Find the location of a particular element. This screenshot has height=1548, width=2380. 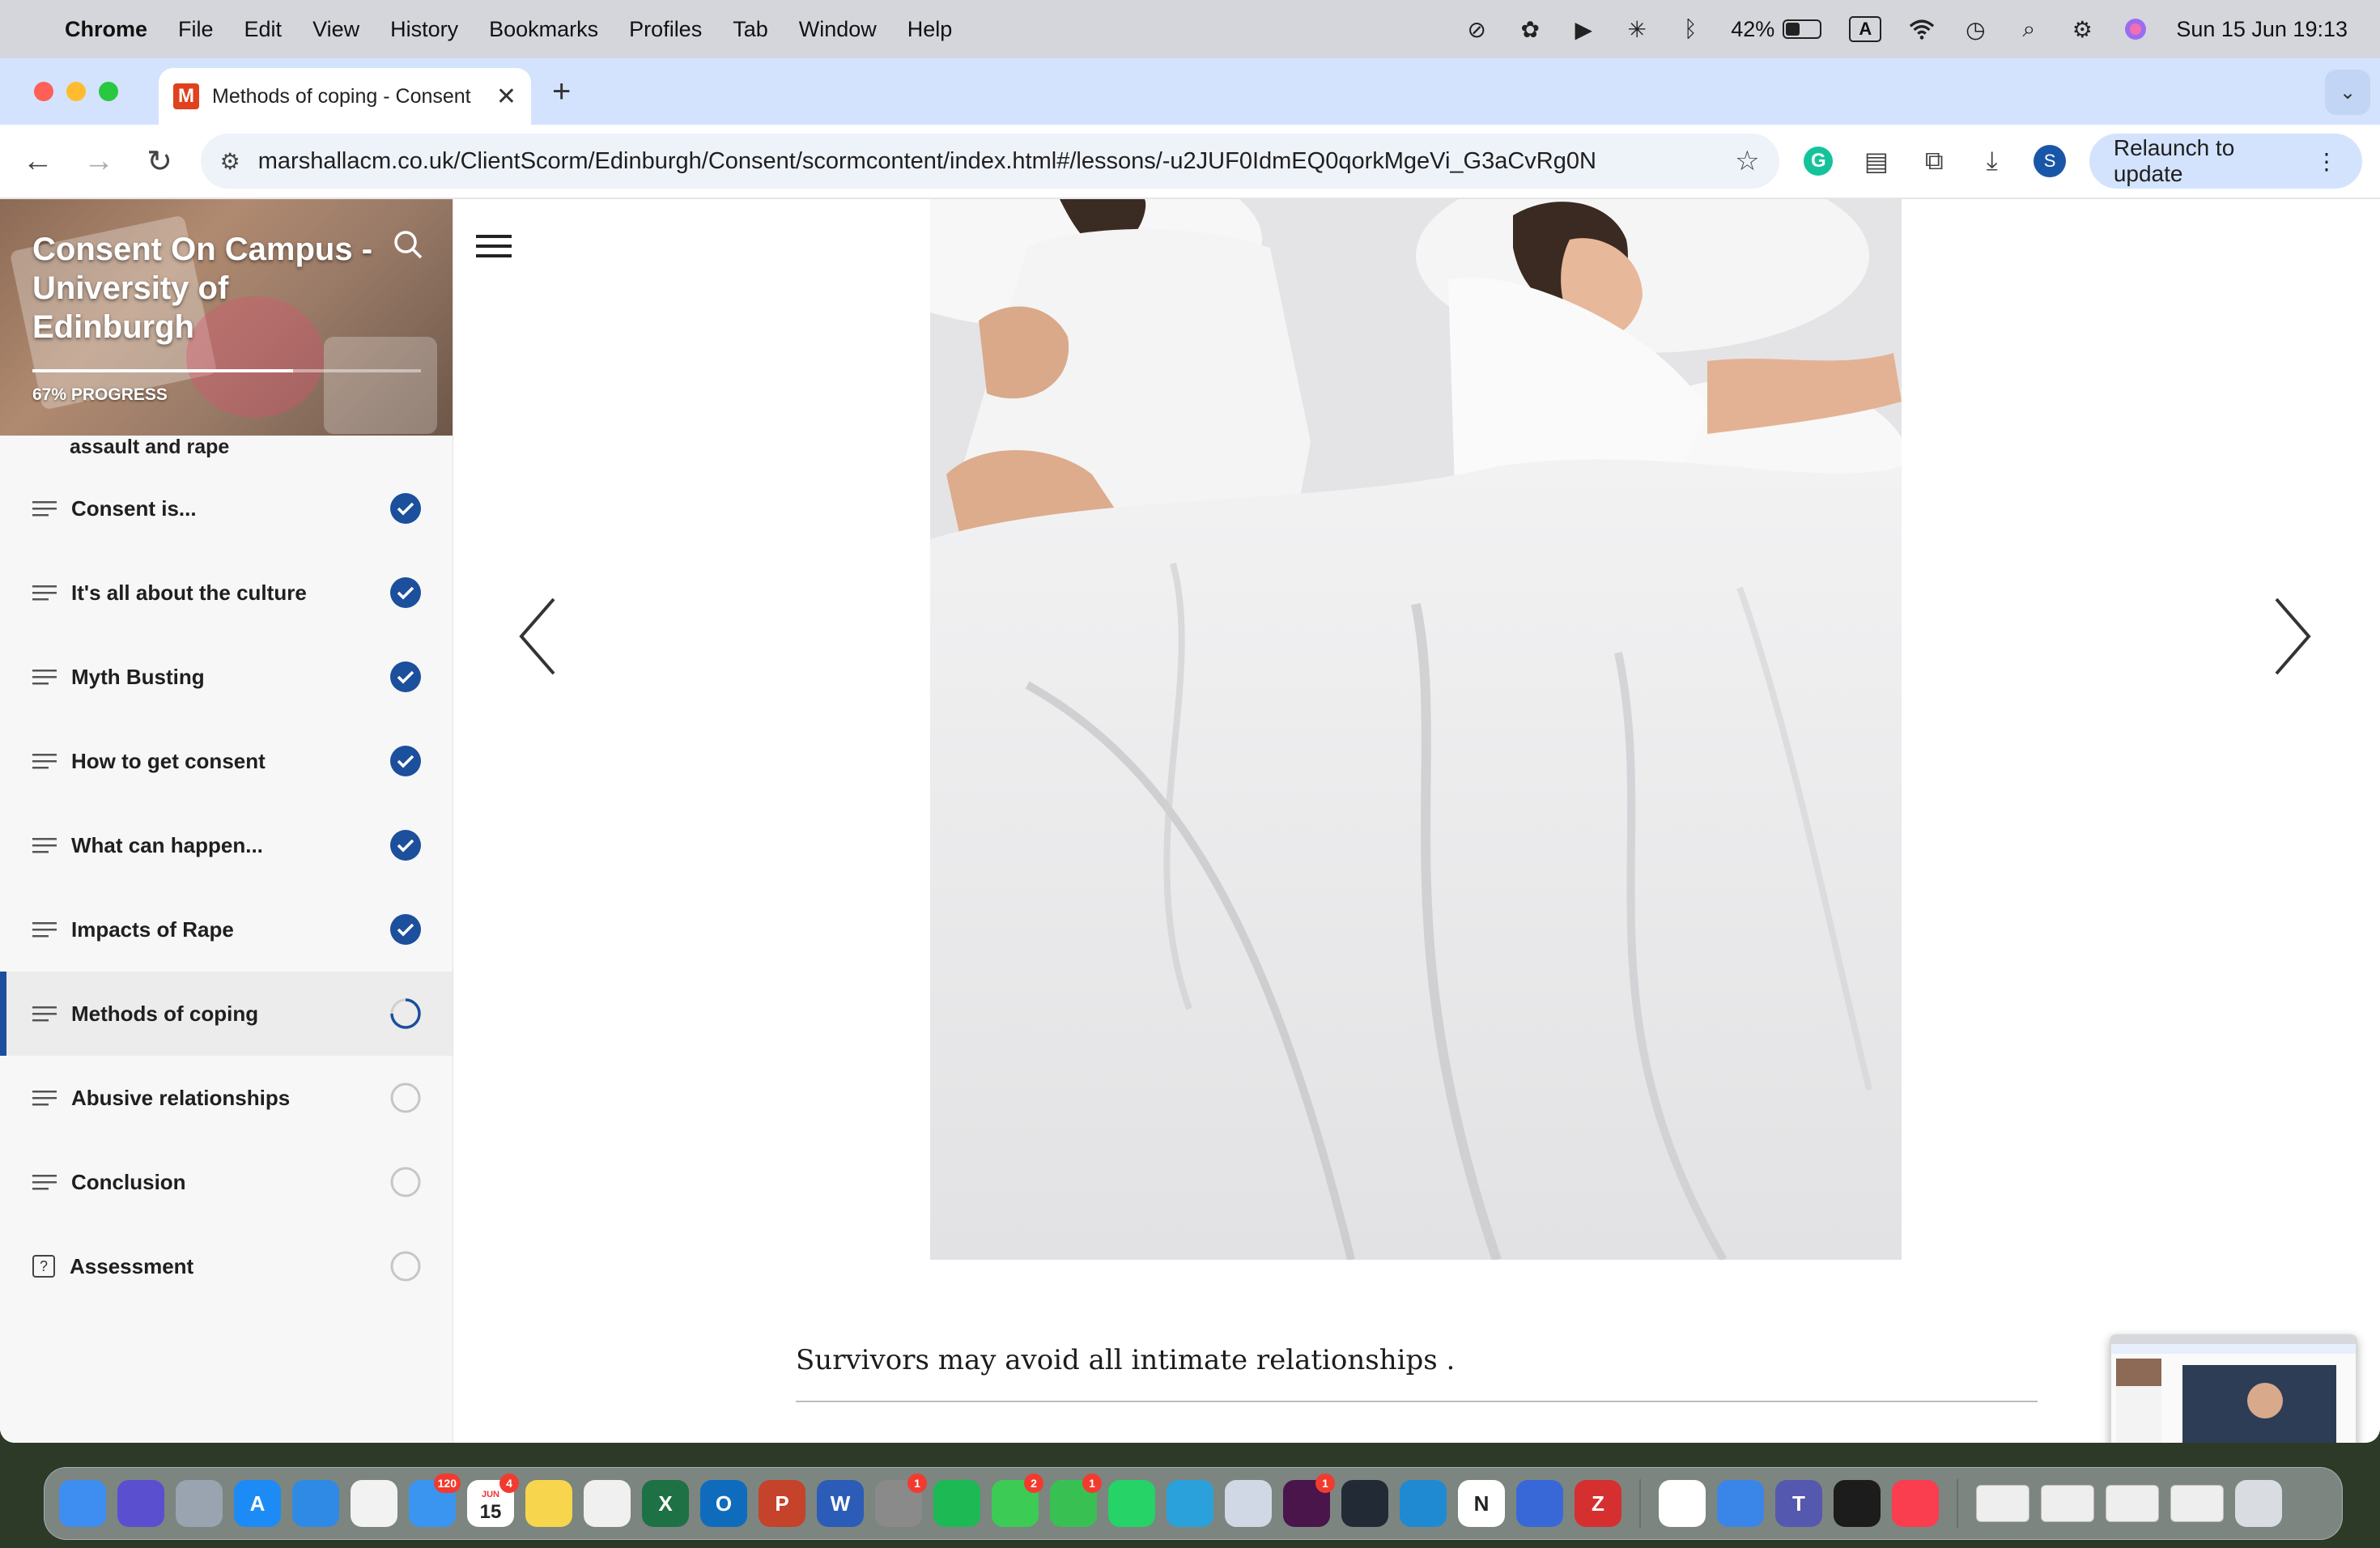

trash-icon is located at coordinates (2258, 1503).